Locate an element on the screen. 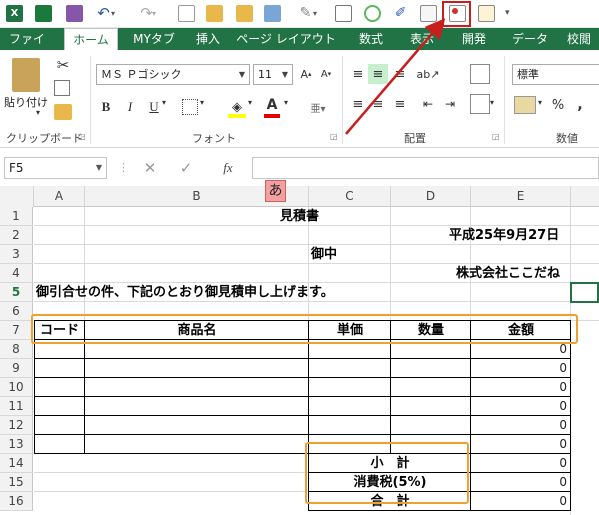 This screenshot has width=599, height=515. annotation-arrow is located at coordinates (395, 76).